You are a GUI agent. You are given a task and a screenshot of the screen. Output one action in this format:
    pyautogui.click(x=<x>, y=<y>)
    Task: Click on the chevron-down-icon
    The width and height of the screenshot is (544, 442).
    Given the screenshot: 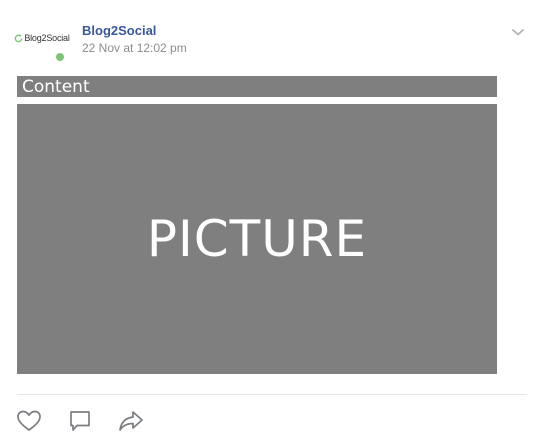 What is the action you would take?
    pyautogui.click(x=518, y=32)
    